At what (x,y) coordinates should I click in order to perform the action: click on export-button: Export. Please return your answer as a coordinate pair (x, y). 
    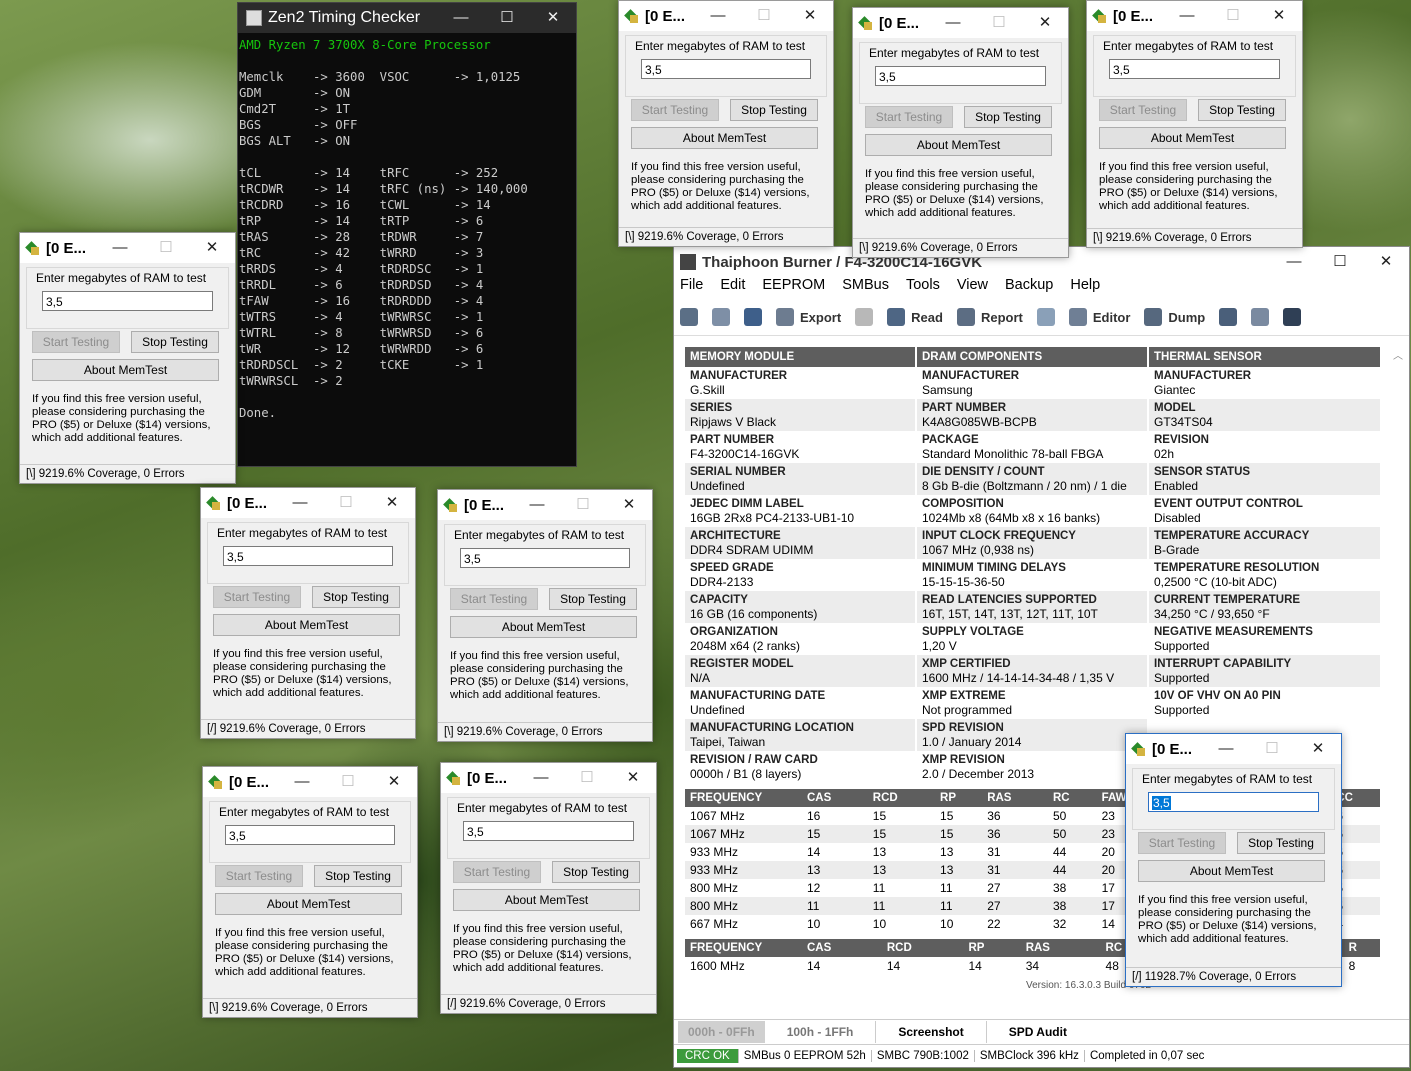
    Looking at the image, I should click on (808, 317).